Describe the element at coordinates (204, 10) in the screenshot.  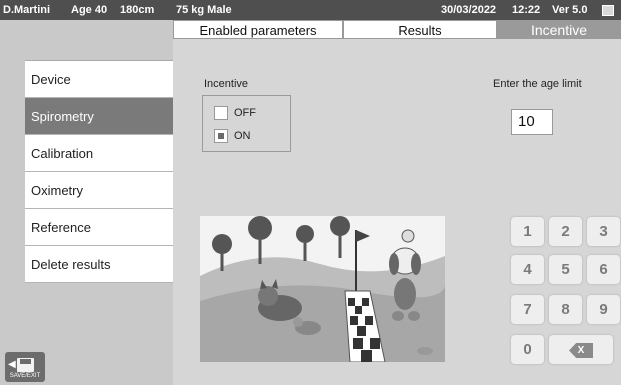
I see `patient-weight-sex: 75 kg Male` at that location.